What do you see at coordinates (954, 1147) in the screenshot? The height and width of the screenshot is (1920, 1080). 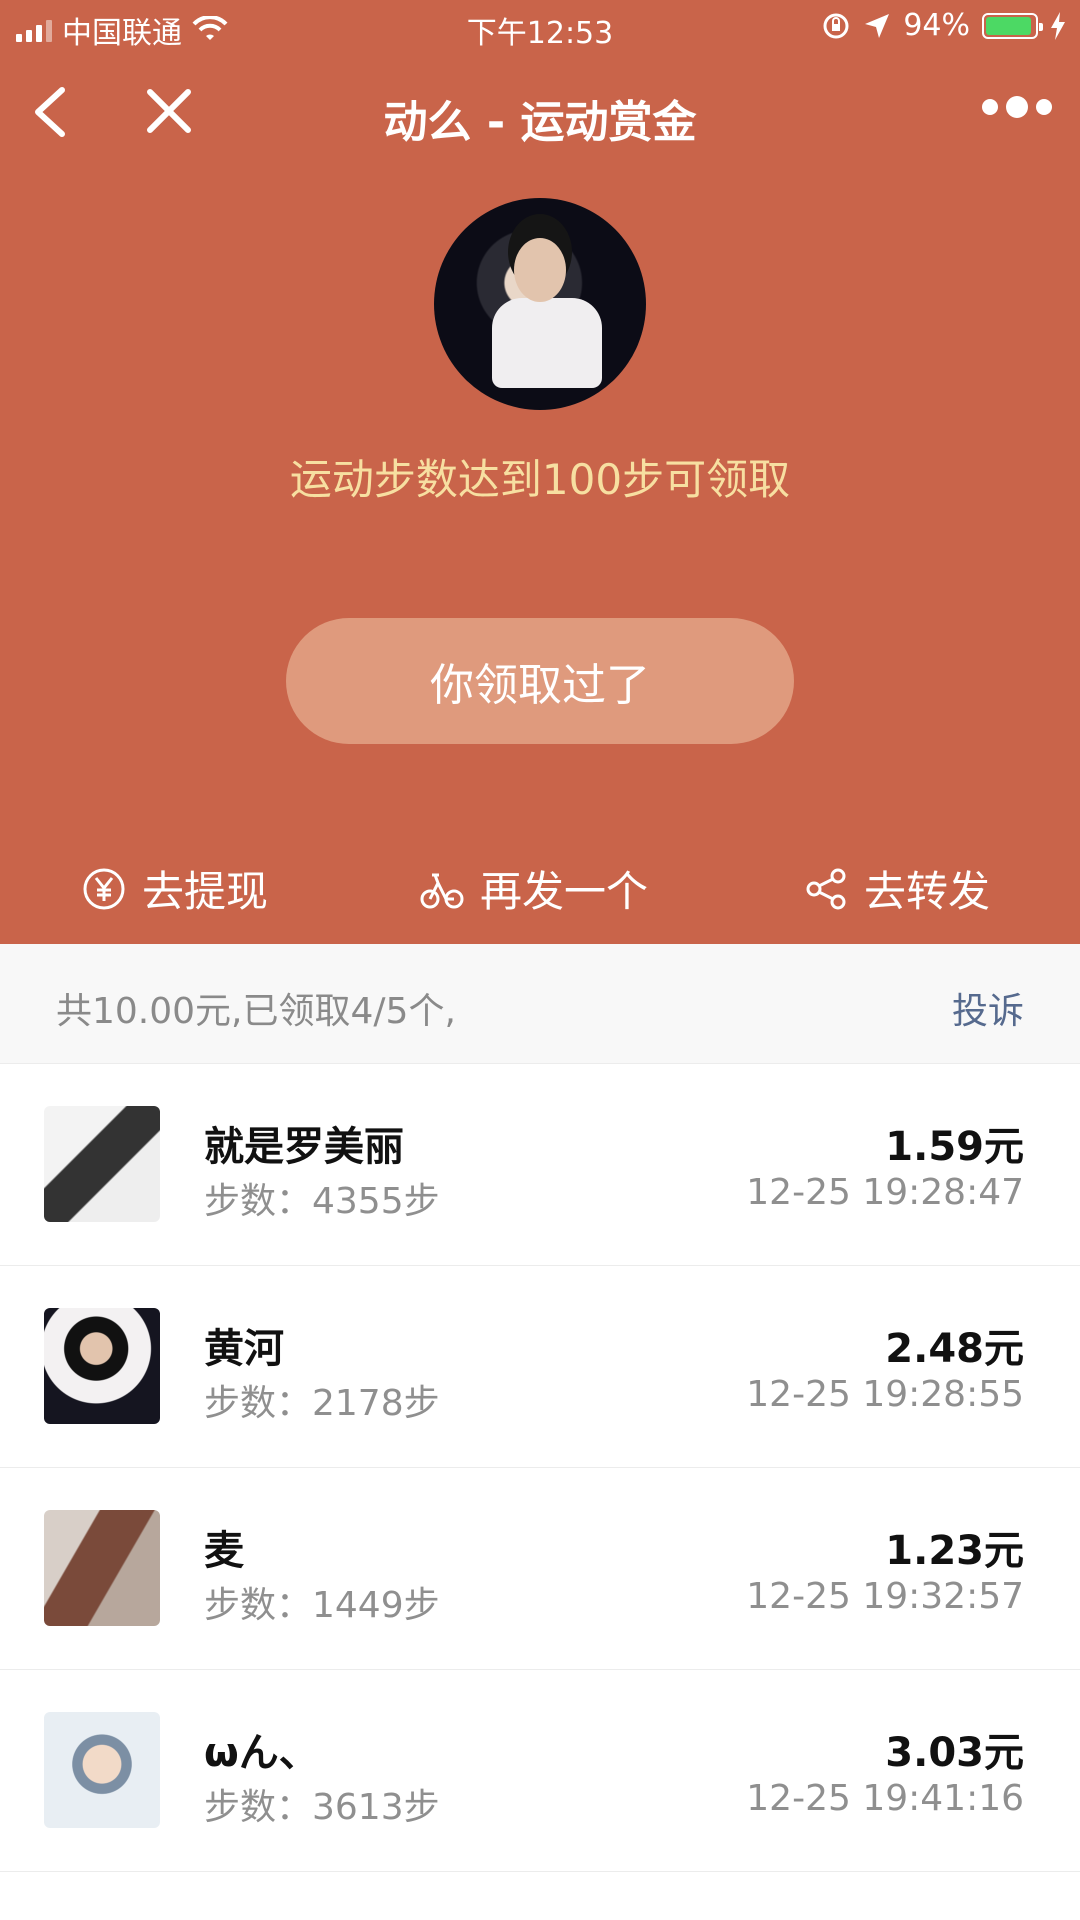 I see `recipient-amount: 1.59元` at bounding box center [954, 1147].